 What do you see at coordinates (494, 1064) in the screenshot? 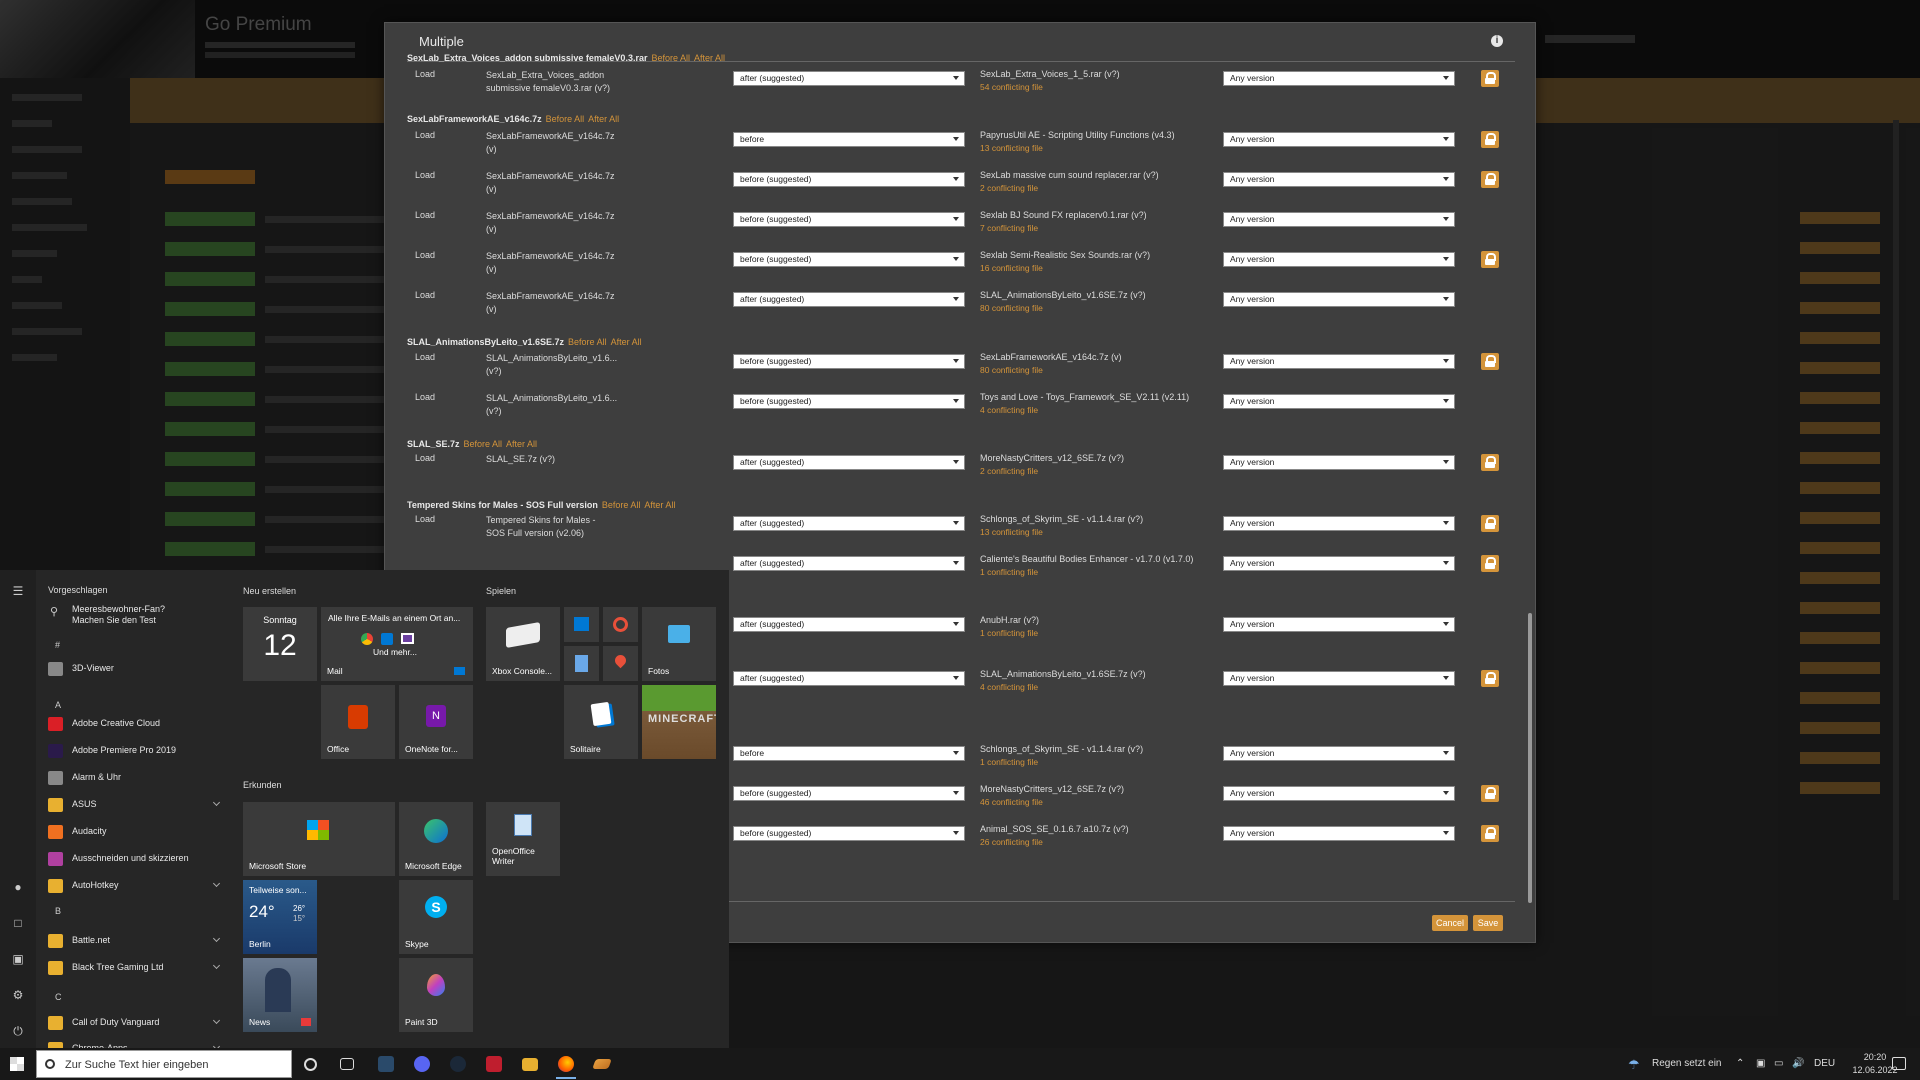
I see `filezilla-icon` at bounding box center [494, 1064].